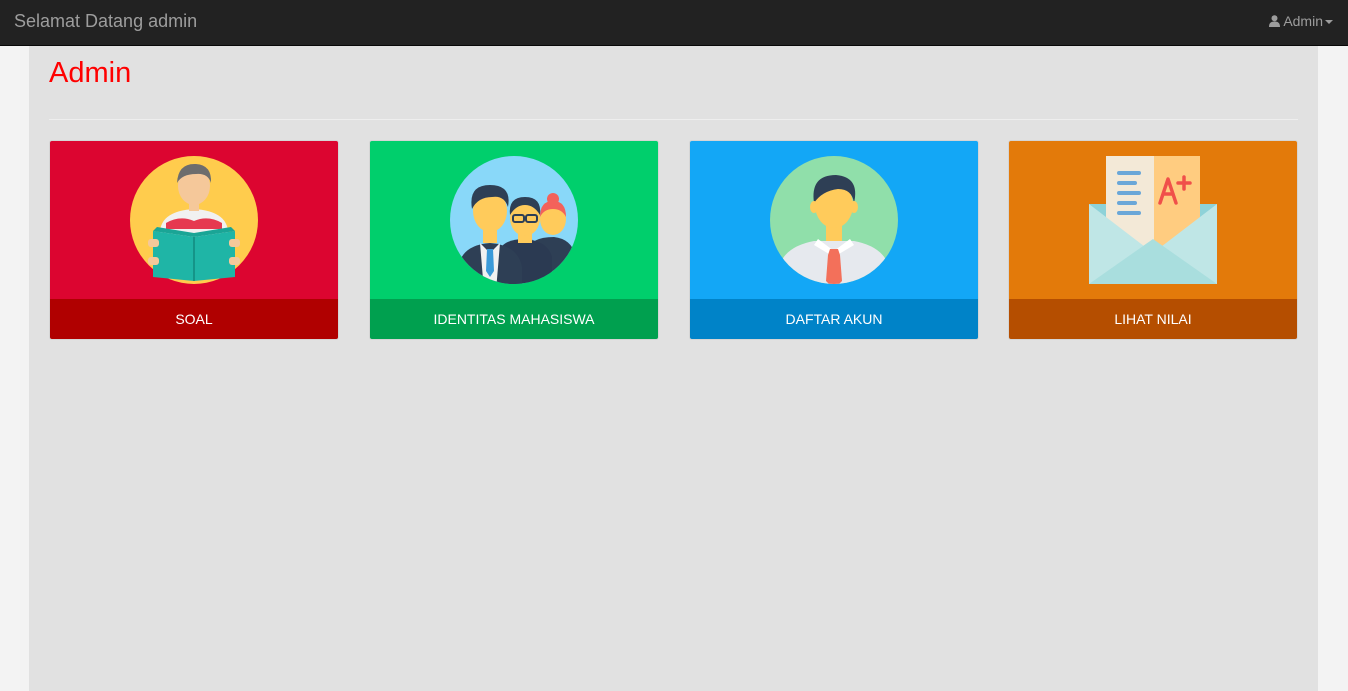 Image resolution: width=1348 pixels, height=691 pixels. Describe the element at coordinates (90, 73) in the screenshot. I see `page-title: Admin` at that location.